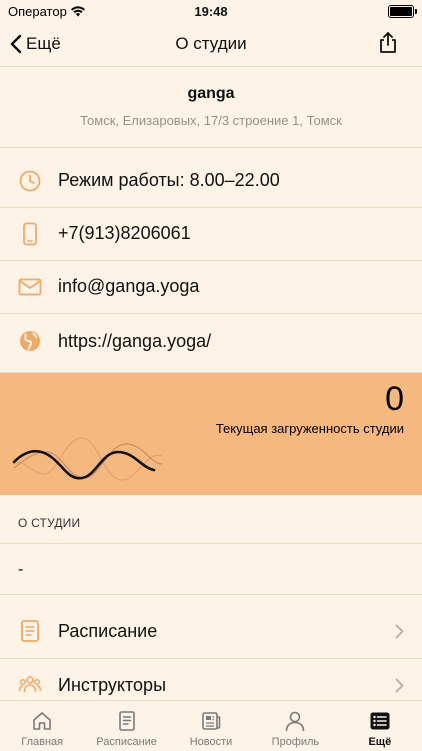 This screenshot has width=422, height=751. What do you see at coordinates (21, 569) in the screenshot?
I see `about-text: -` at bounding box center [21, 569].